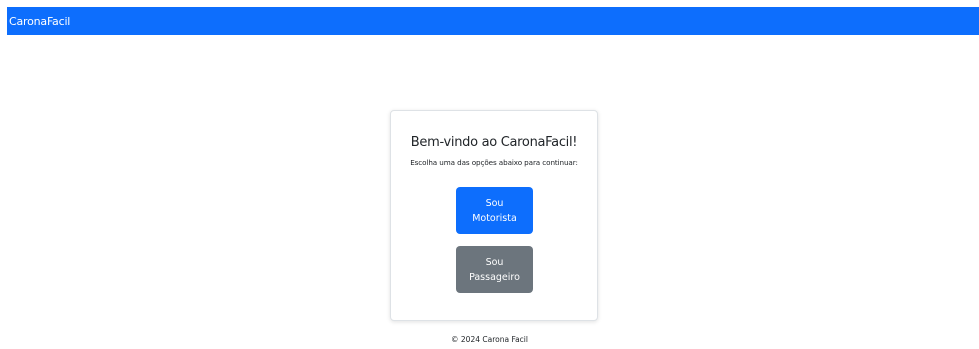 The height and width of the screenshot is (349, 979). Describe the element at coordinates (38, 21) in the screenshot. I see `navbar-brand-link: CaronaFacil` at that location.